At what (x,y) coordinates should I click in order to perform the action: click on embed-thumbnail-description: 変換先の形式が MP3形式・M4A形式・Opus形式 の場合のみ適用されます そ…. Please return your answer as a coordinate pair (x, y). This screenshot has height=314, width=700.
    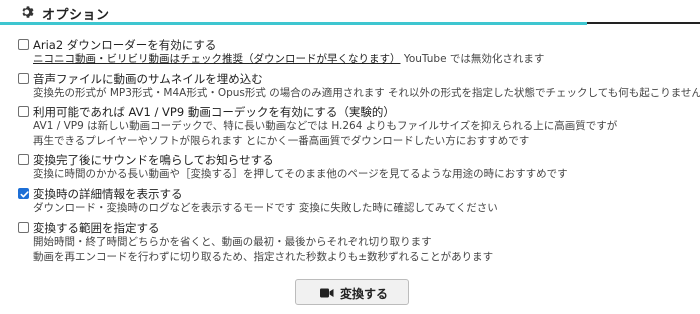
    Looking at the image, I should click on (366, 93).